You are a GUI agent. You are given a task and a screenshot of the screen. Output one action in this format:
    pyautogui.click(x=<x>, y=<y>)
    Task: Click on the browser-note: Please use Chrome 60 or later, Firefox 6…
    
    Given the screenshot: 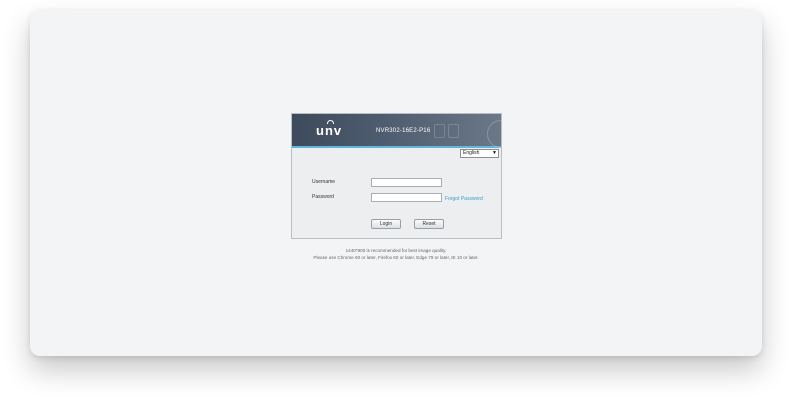 What is the action you would take?
    pyautogui.click(x=396, y=257)
    